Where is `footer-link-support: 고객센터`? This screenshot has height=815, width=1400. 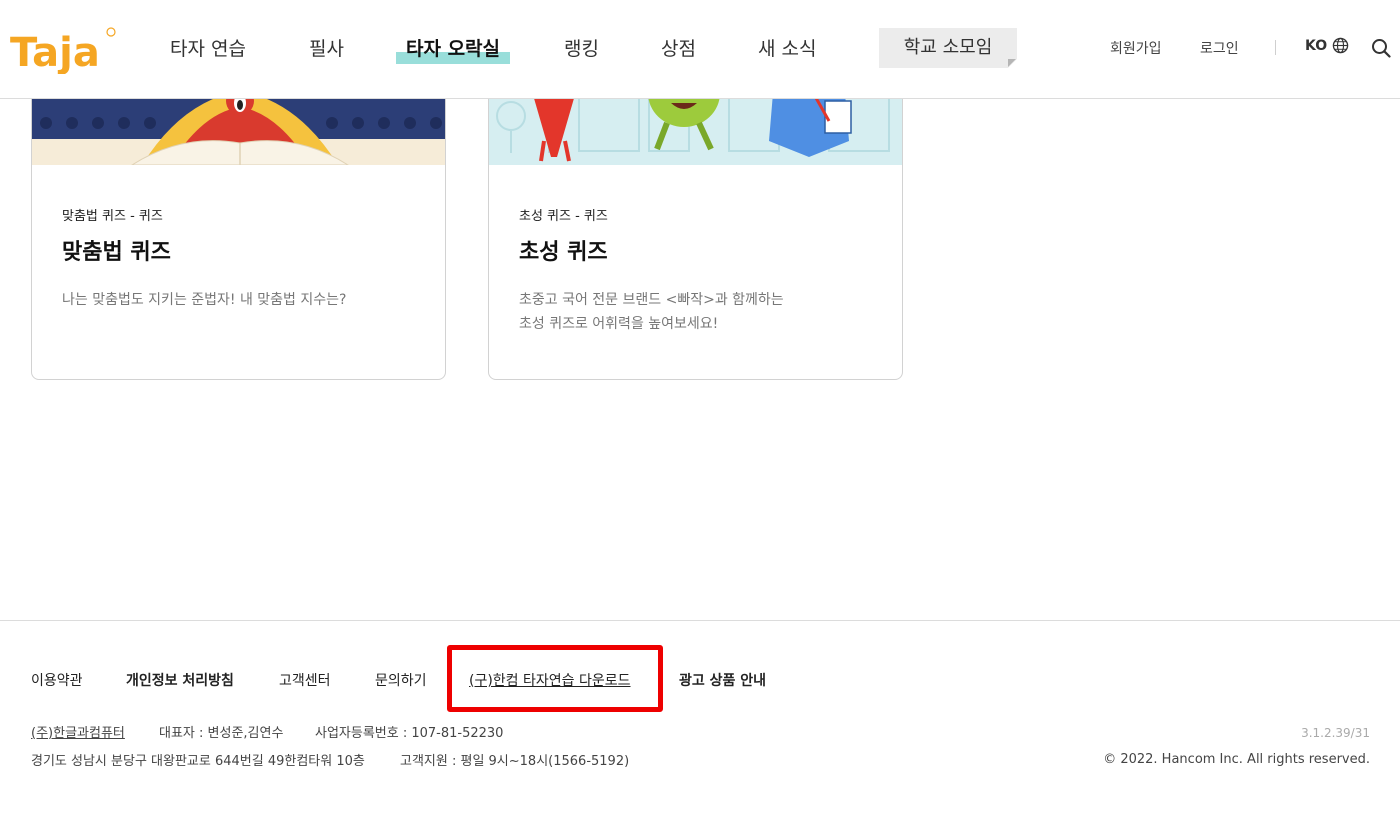 footer-link-support: 고객센터 is located at coordinates (305, 680).